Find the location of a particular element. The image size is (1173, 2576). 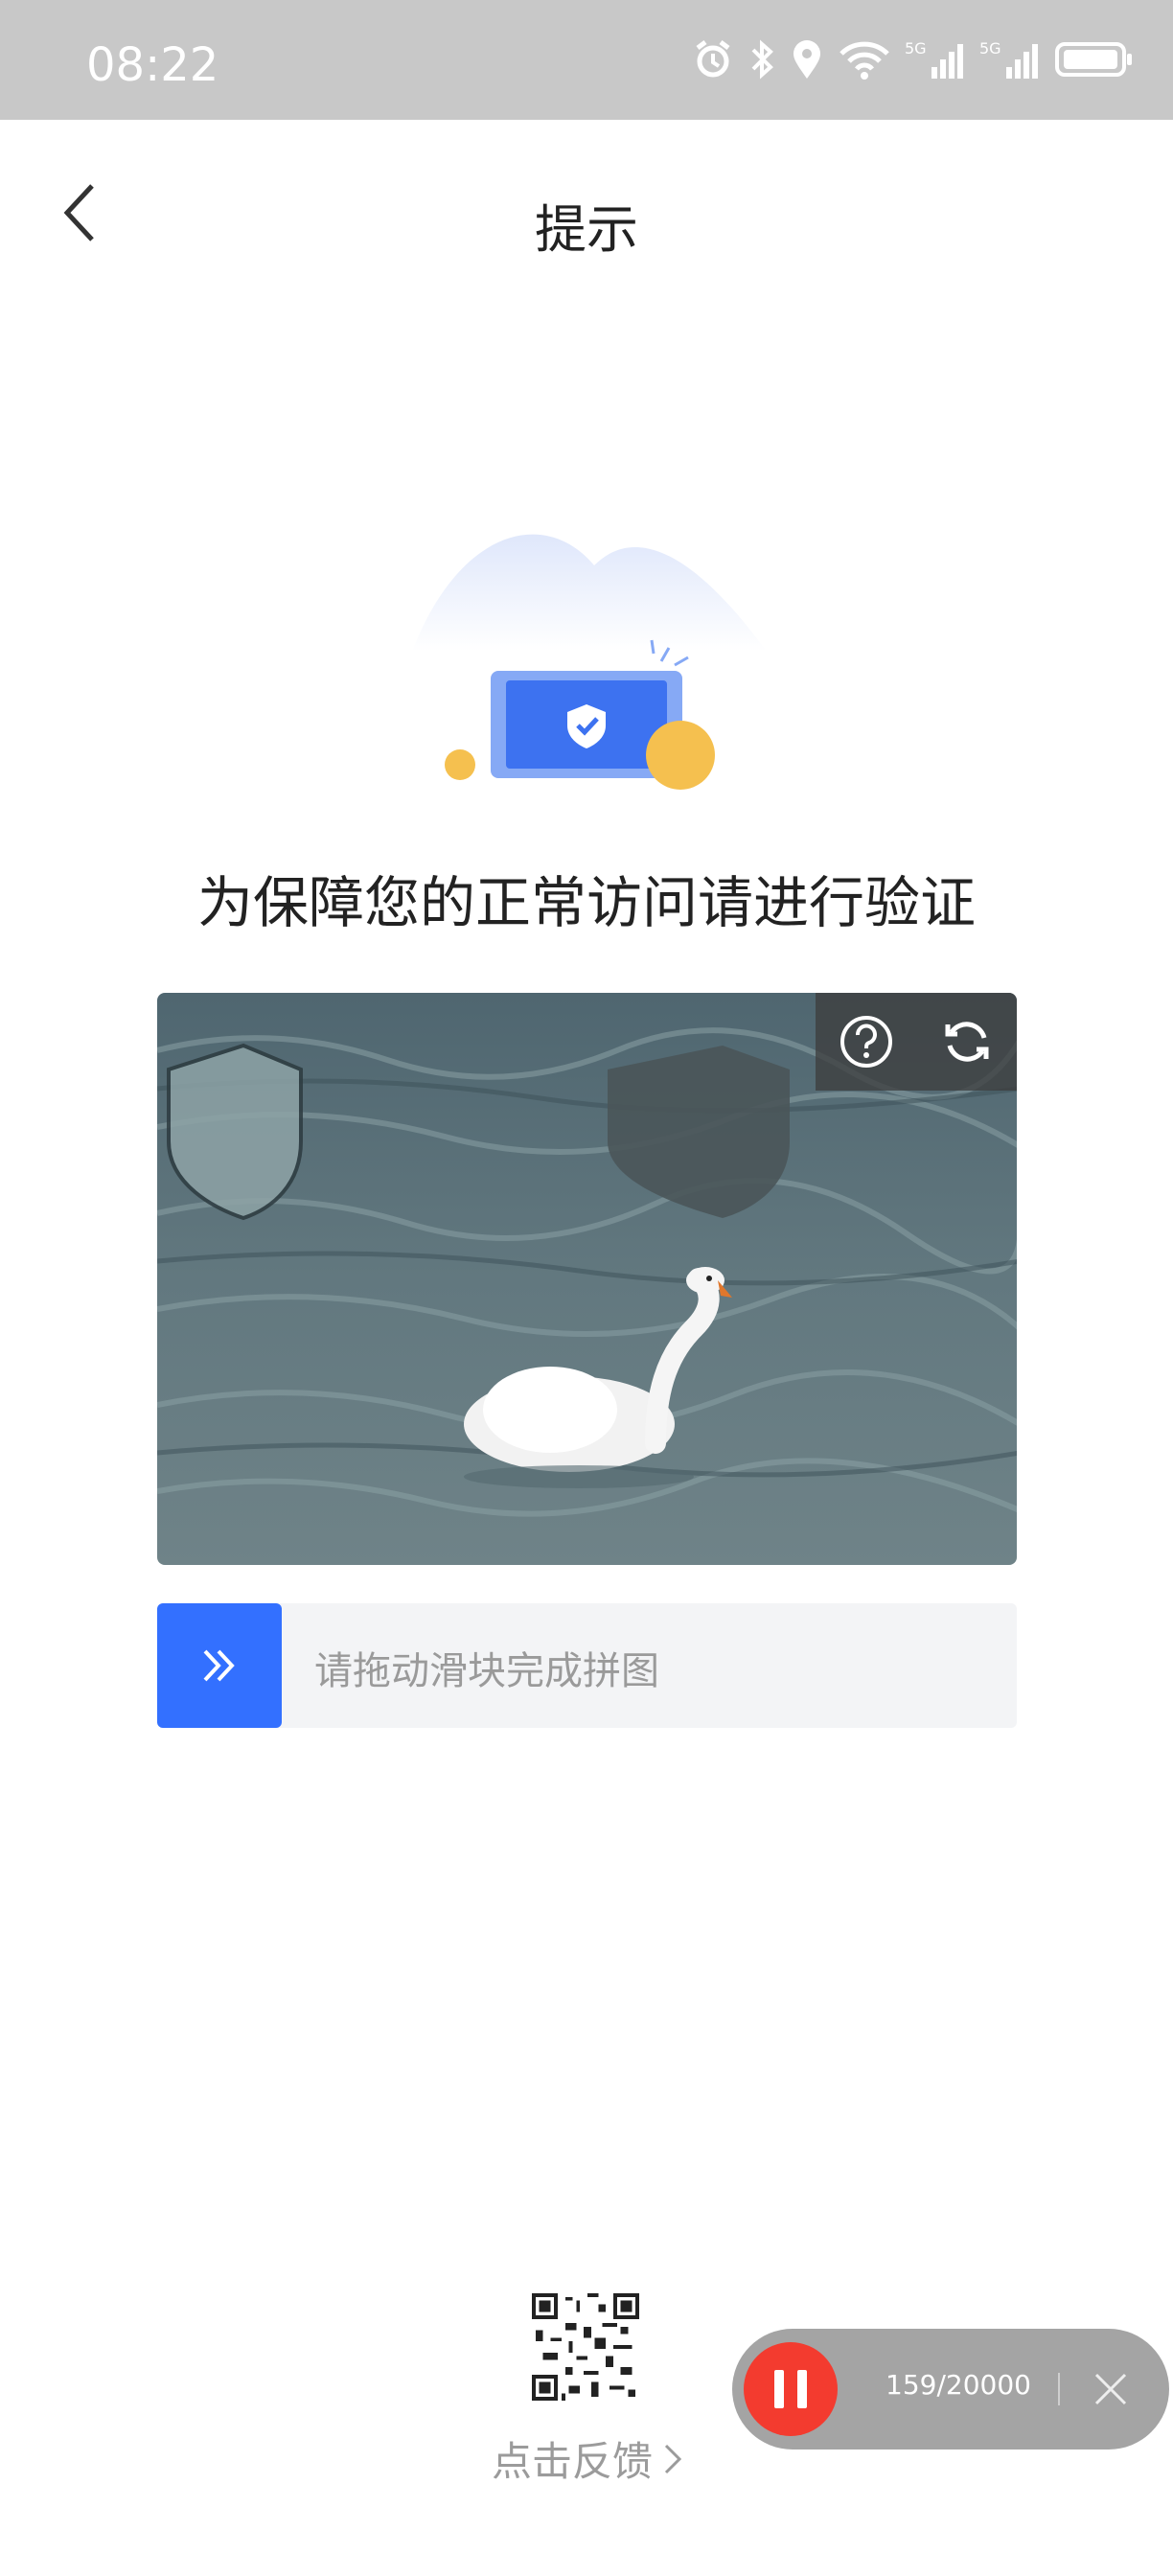

close-icon is located at coordinates (1111, 2389).